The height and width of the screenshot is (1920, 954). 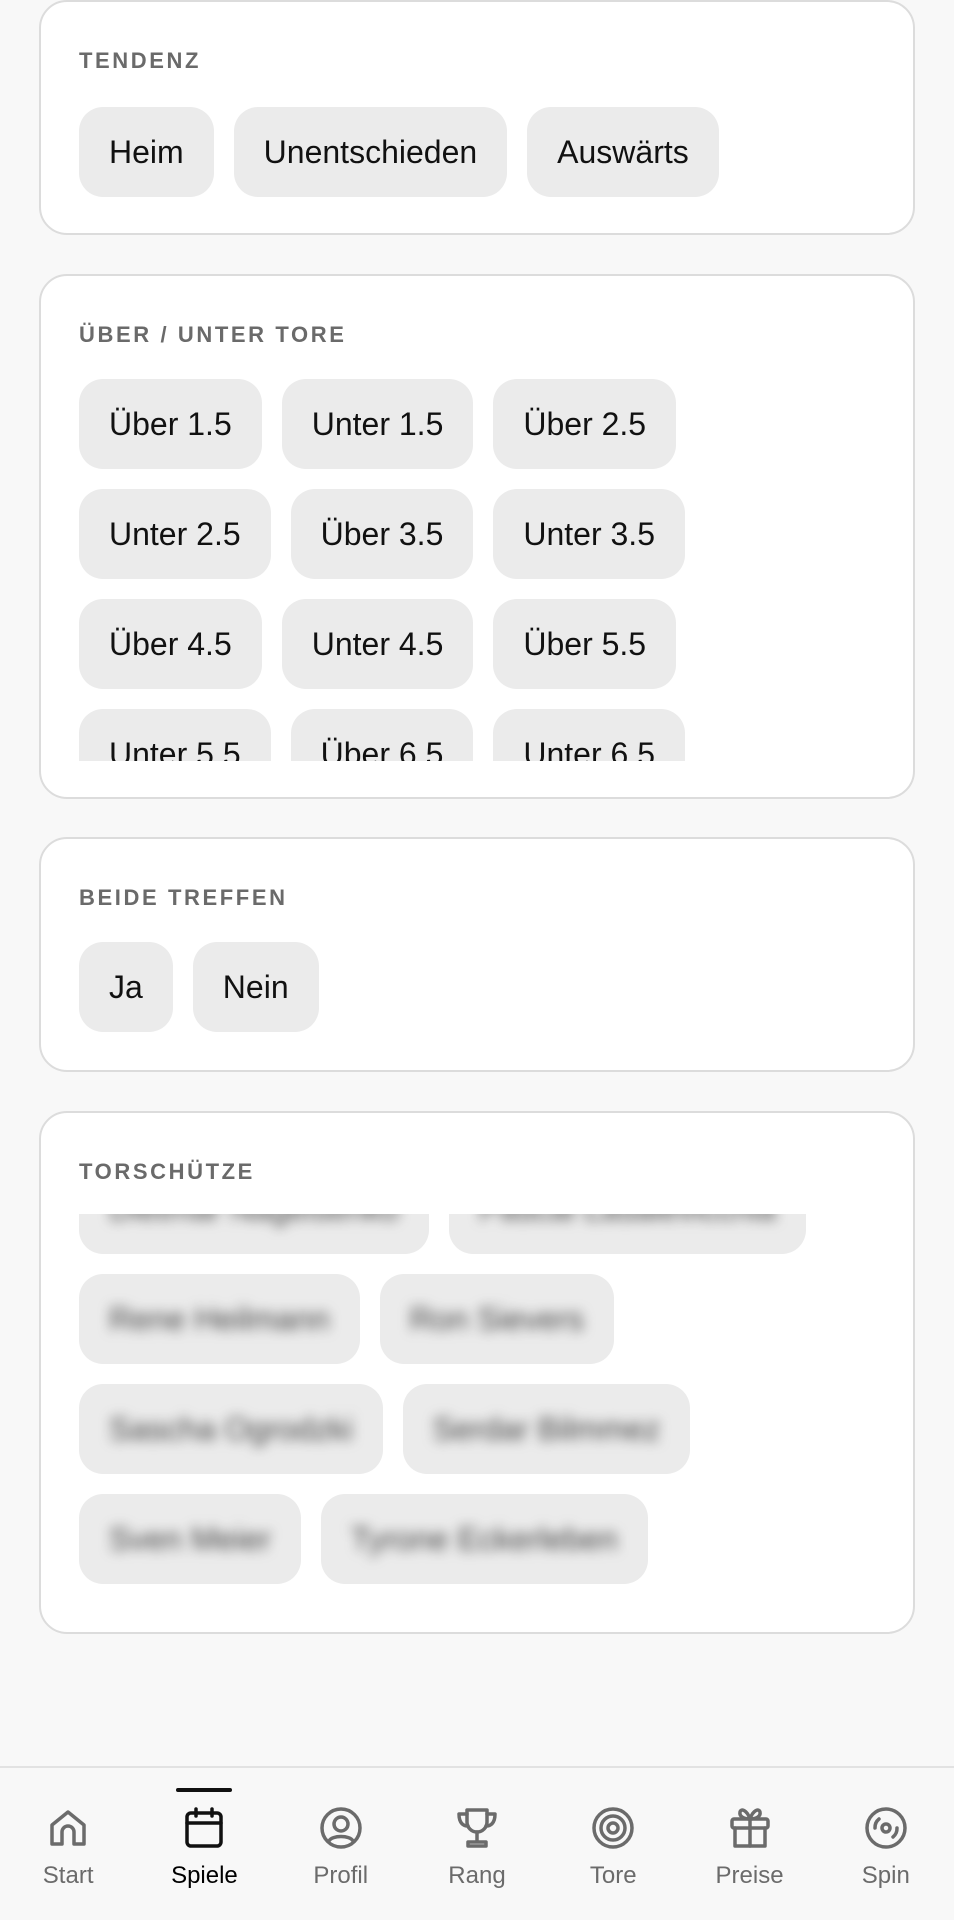 I want to click on option-unter-4-5: Unter 4.5, so click(x=377, y=644).